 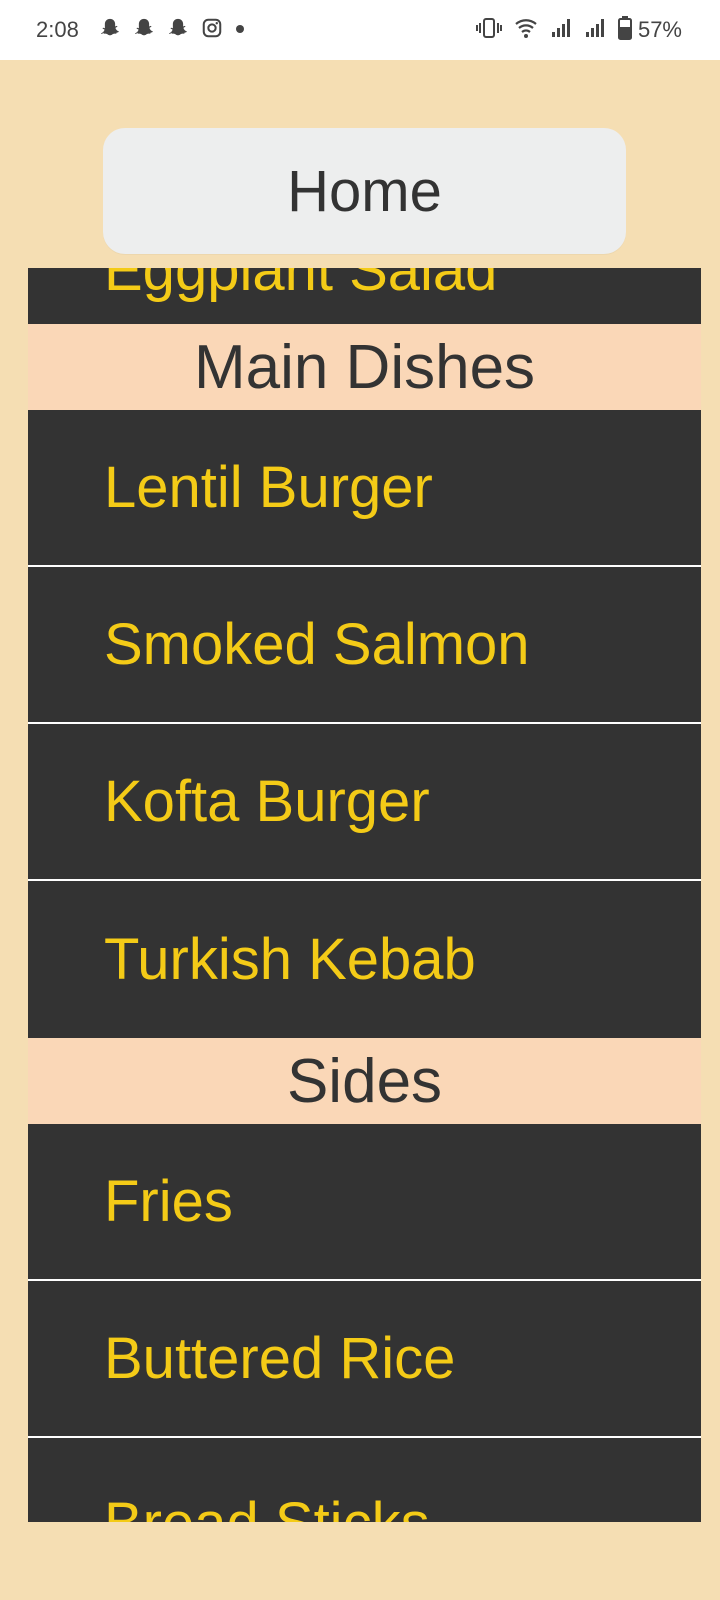 I want to click on menu-item-turkish-kebab: Turkish Kebab, so click(x=364, y=959).